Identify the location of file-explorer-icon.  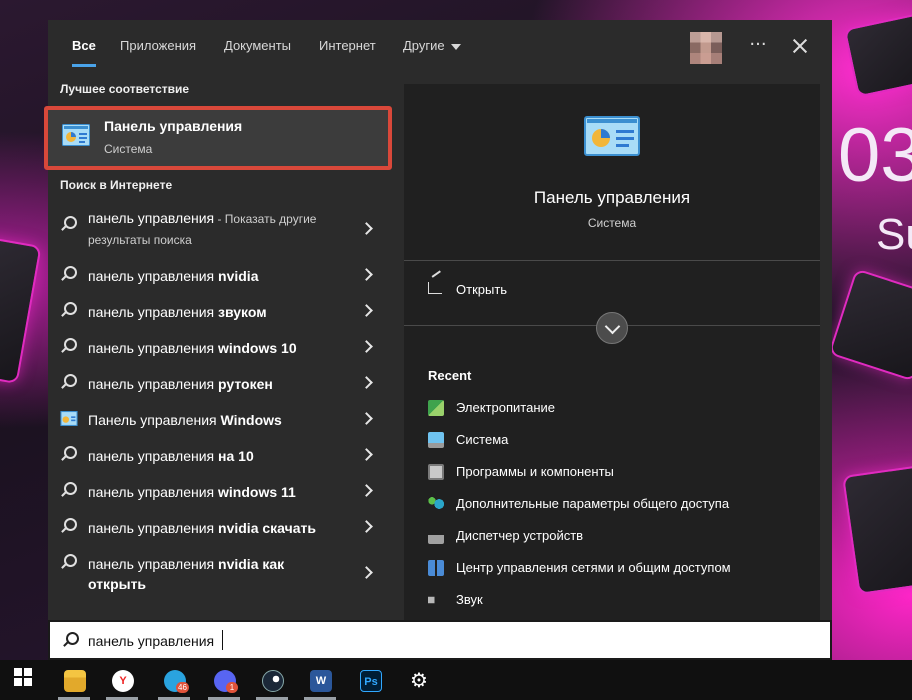
(75, 681).